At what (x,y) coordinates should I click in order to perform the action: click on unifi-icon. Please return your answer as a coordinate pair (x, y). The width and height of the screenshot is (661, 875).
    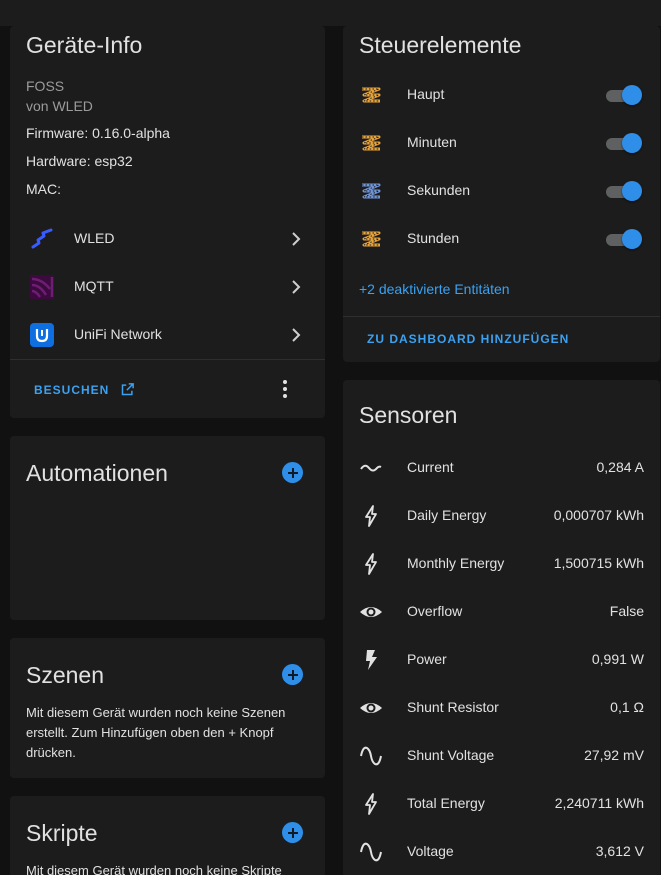
    Looking at the image, I should click on (42, 335).